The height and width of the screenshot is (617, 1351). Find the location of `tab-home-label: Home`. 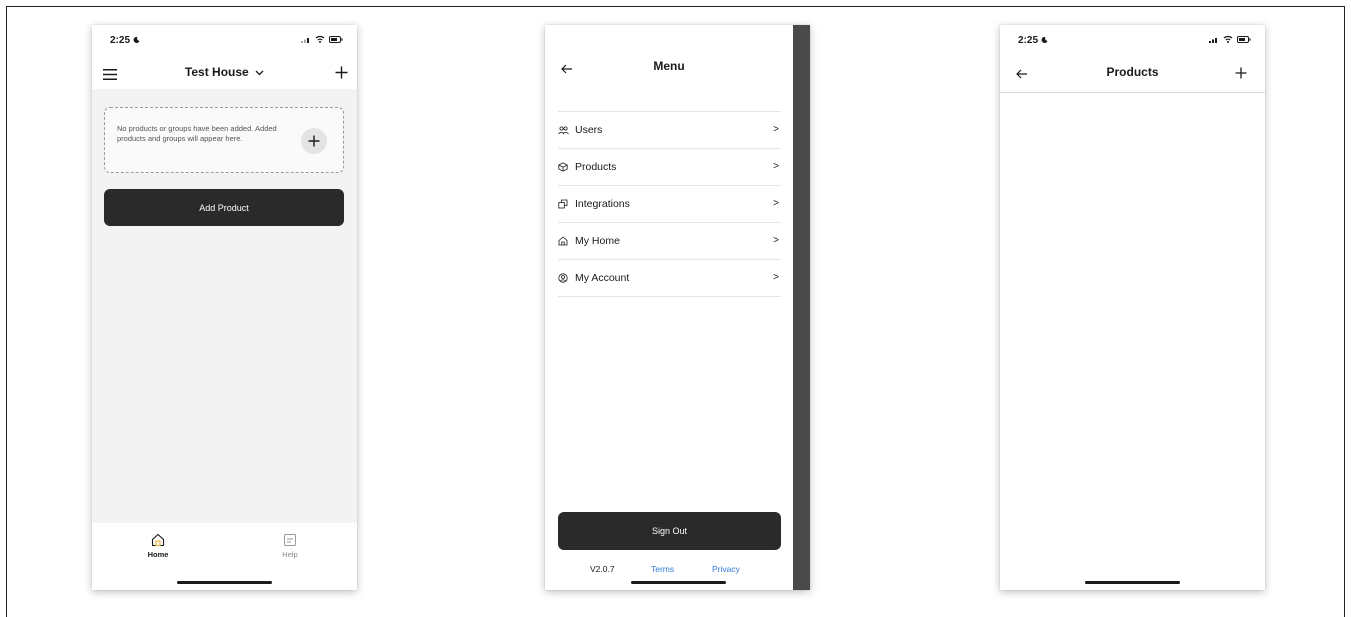

tab-home-label: Home is located at coordinates (158, 554).